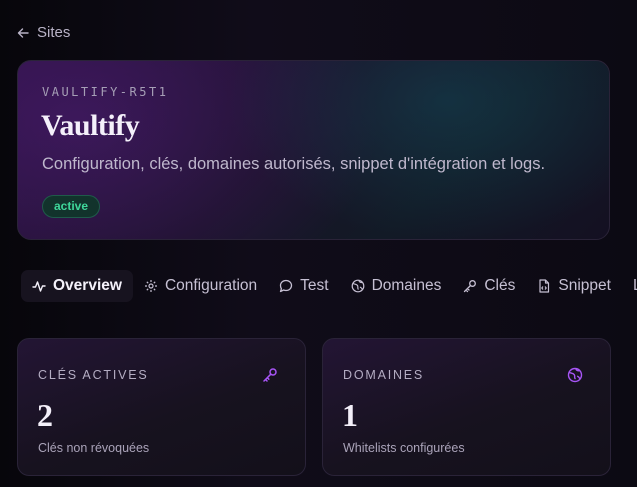  Describe the element at coordinates (150, 286) in the screenshot. I see `gear-icon` at that location.